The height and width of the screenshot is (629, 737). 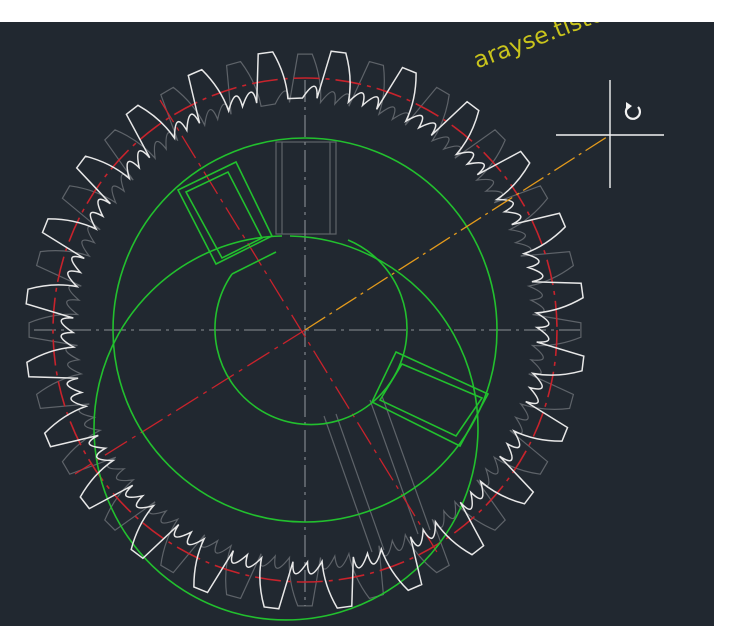 I want to click on crosshair-cursor, so click(x=610, y=134).